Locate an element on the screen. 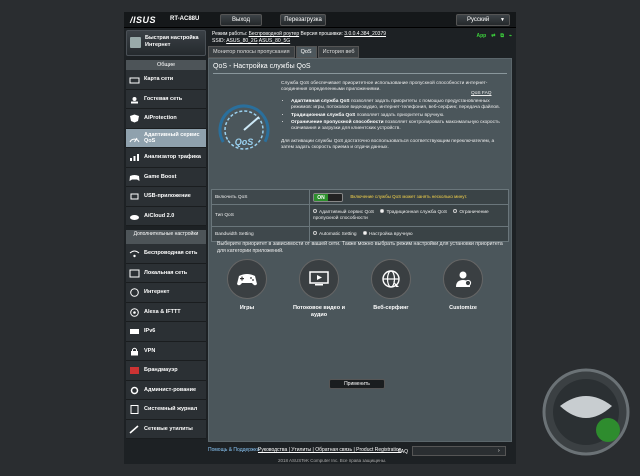 The width and height of the screenshot is (640, 476). language-select: Русский ▼ is located at coordinates (483, 20).